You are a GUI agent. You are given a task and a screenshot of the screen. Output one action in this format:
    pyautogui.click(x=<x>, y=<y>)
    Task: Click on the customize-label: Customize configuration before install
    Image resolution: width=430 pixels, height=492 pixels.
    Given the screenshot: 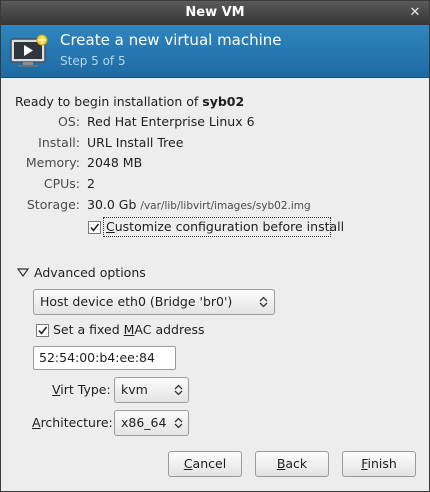 What is the action you would take?
    pyautogui.click(x=225, y=226)
    